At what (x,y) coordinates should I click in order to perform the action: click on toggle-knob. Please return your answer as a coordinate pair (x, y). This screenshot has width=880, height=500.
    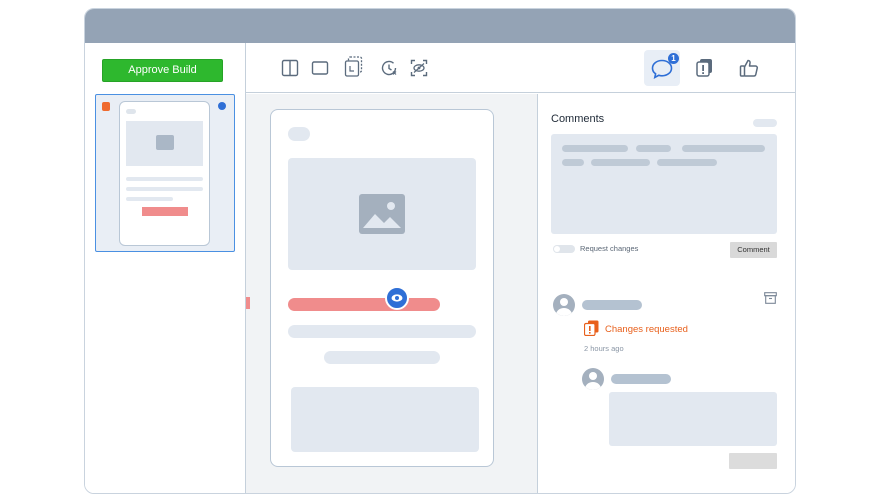
    Looking at the image, I should click on (557, 249).